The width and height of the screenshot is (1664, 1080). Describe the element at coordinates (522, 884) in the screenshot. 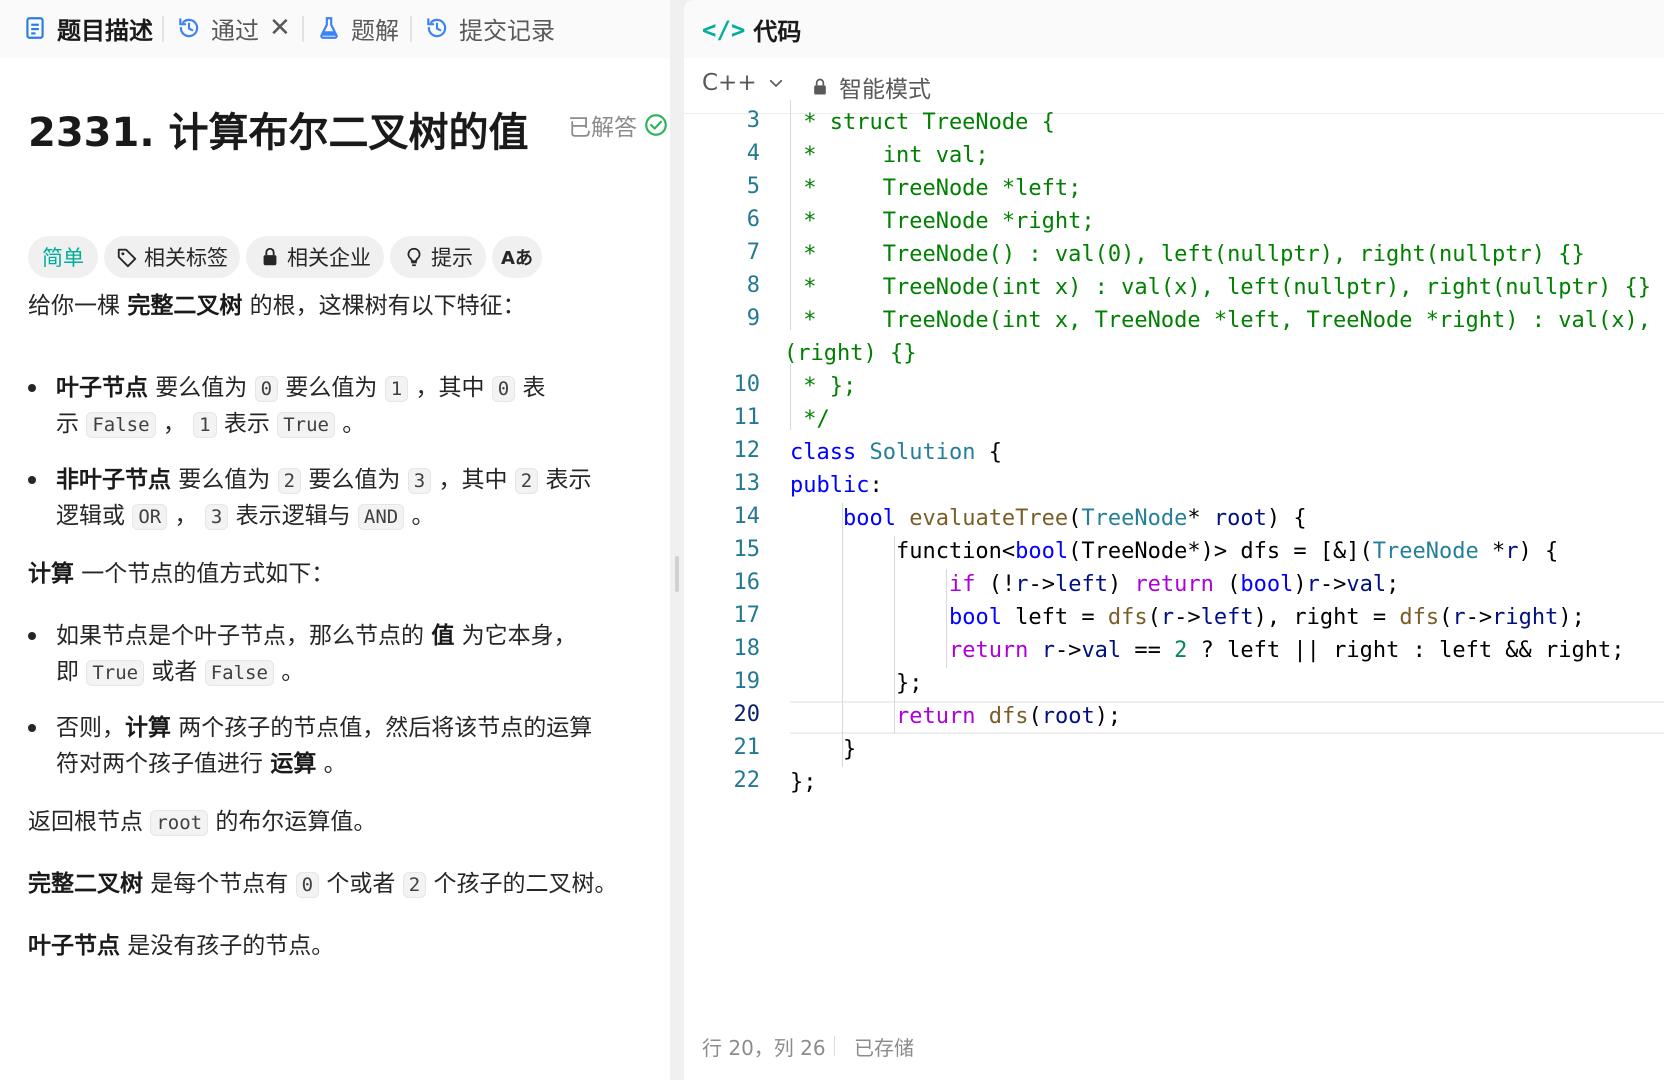

I see `full-tree-text: 个孩子的二叉树。` at that location.